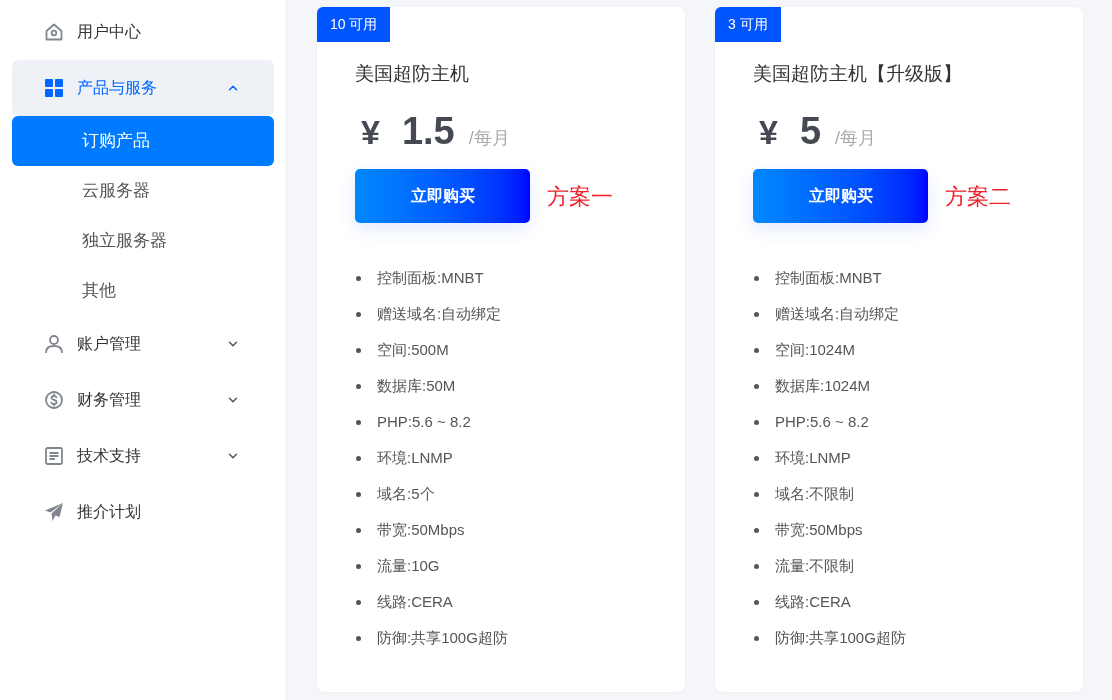 Image resolution: width=1112 pixels, height=700 pixels. Describe the element at coordinates (143, 191) in the screenshot. I see `submenu-item: 云服务器` at that location.